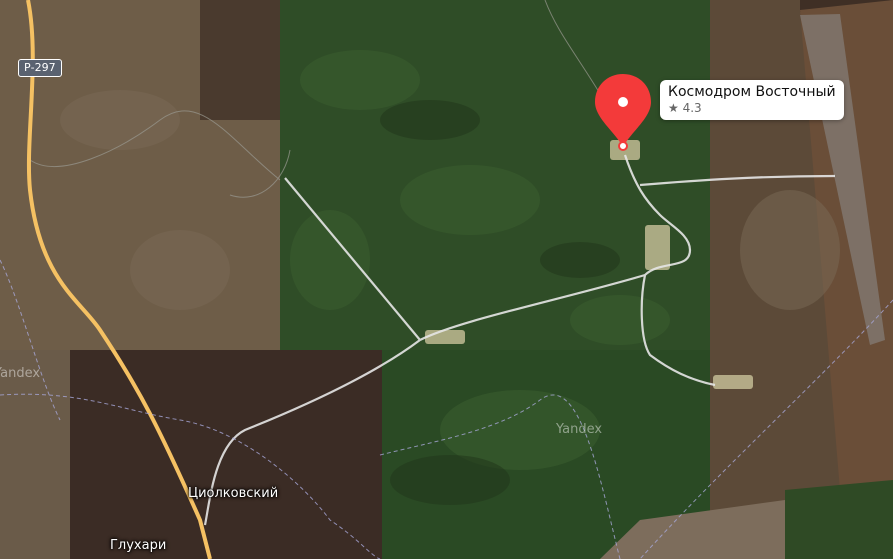 This screenshot has width=893, height=559. What do you see at coordinates (623, 112) in the screenshot?
I see `map-pin-icon` at bounding box center [623, 112].